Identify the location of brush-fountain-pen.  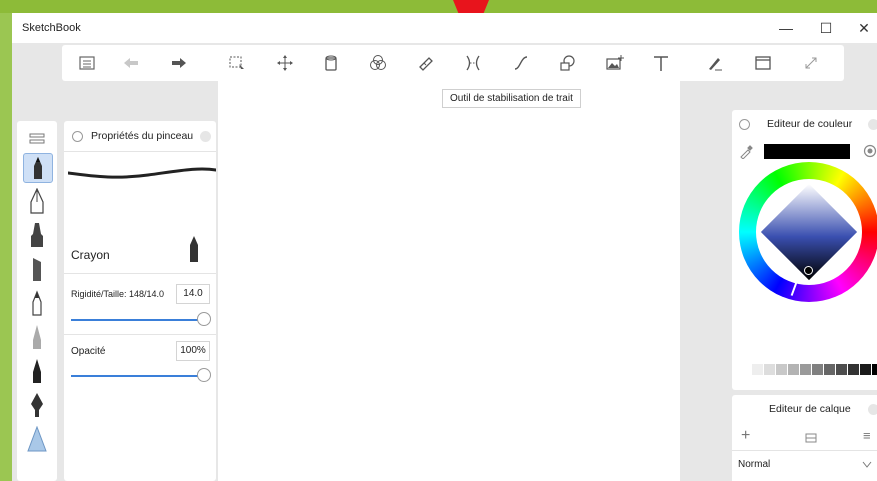
(37, 405).